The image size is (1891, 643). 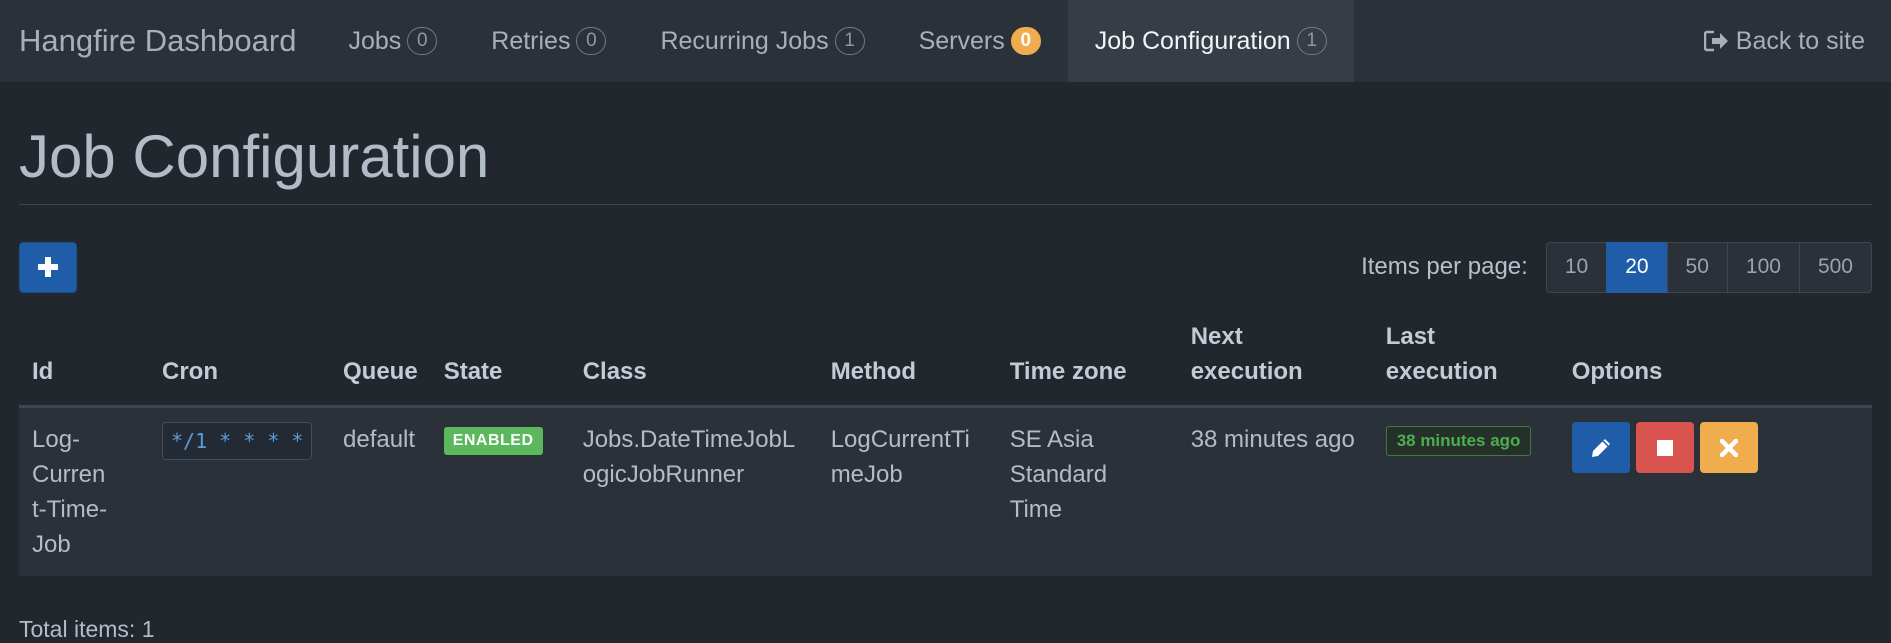 What do you see at coordinates (70, 527) in the screenshot?
I see `job-id-line2: t-Time-Job` at bounding box center [70, 527].